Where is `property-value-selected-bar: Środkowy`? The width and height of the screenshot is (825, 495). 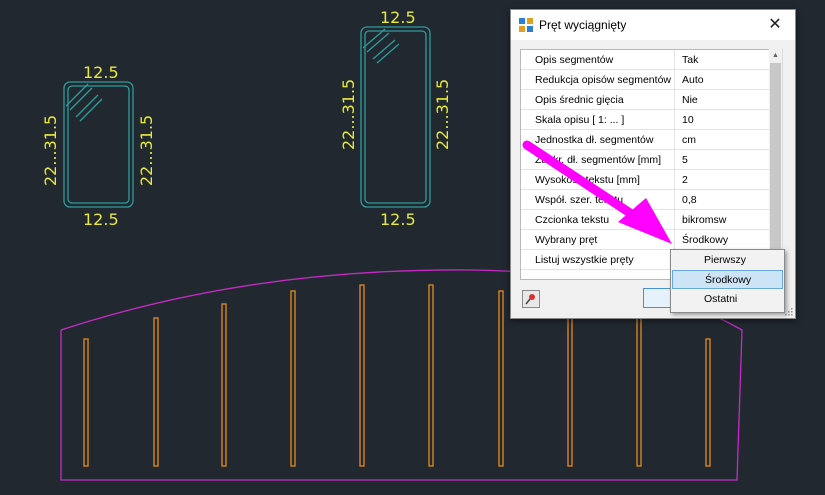
property-value-selected-bar: Środkowy is located at coordinates (705, 240).